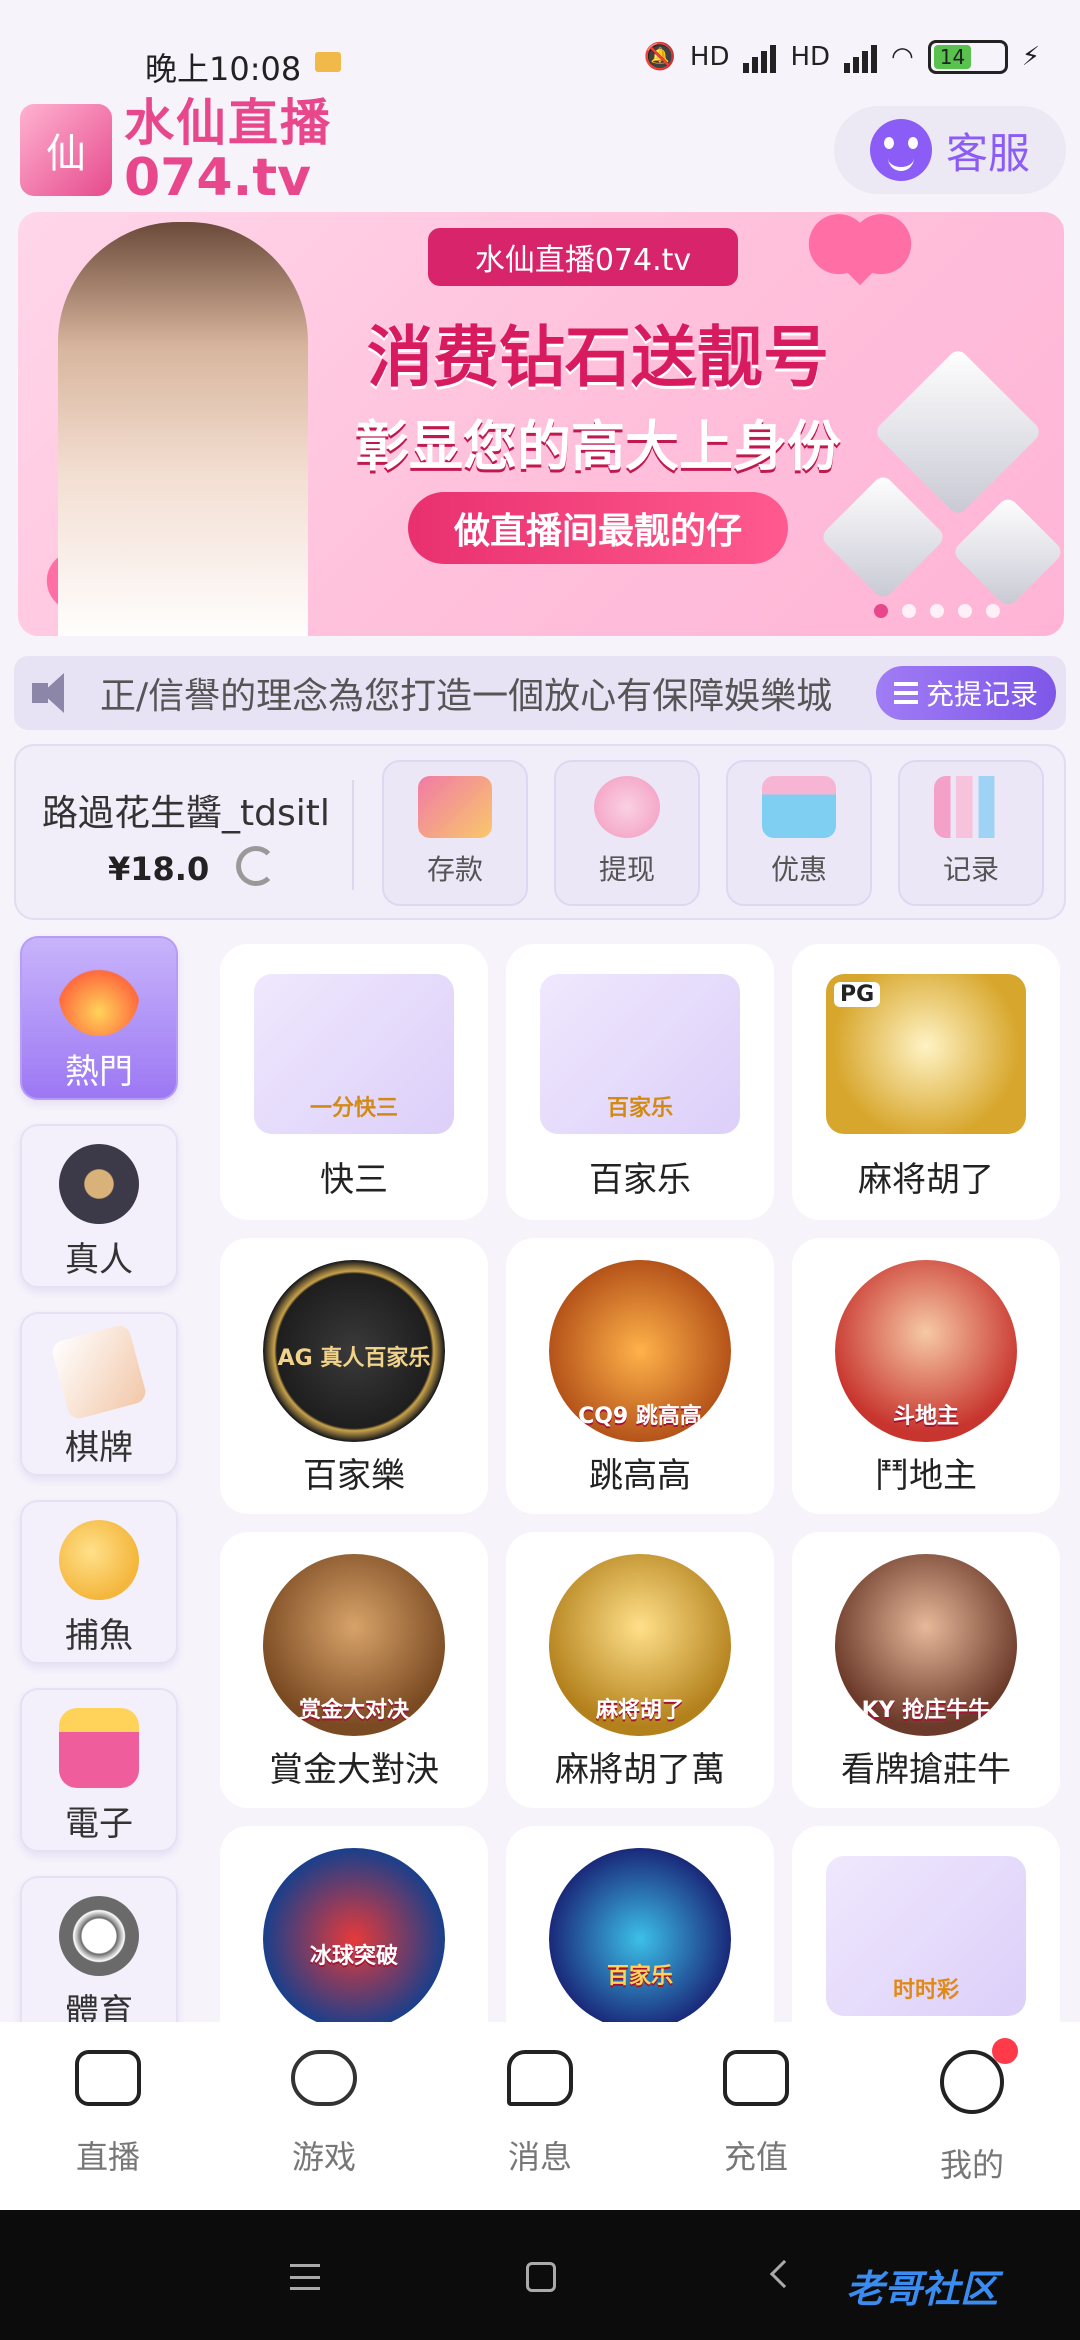  Describe the element at coordinates (900, 150) in the screenshot. I see `headset-icon` at that location.